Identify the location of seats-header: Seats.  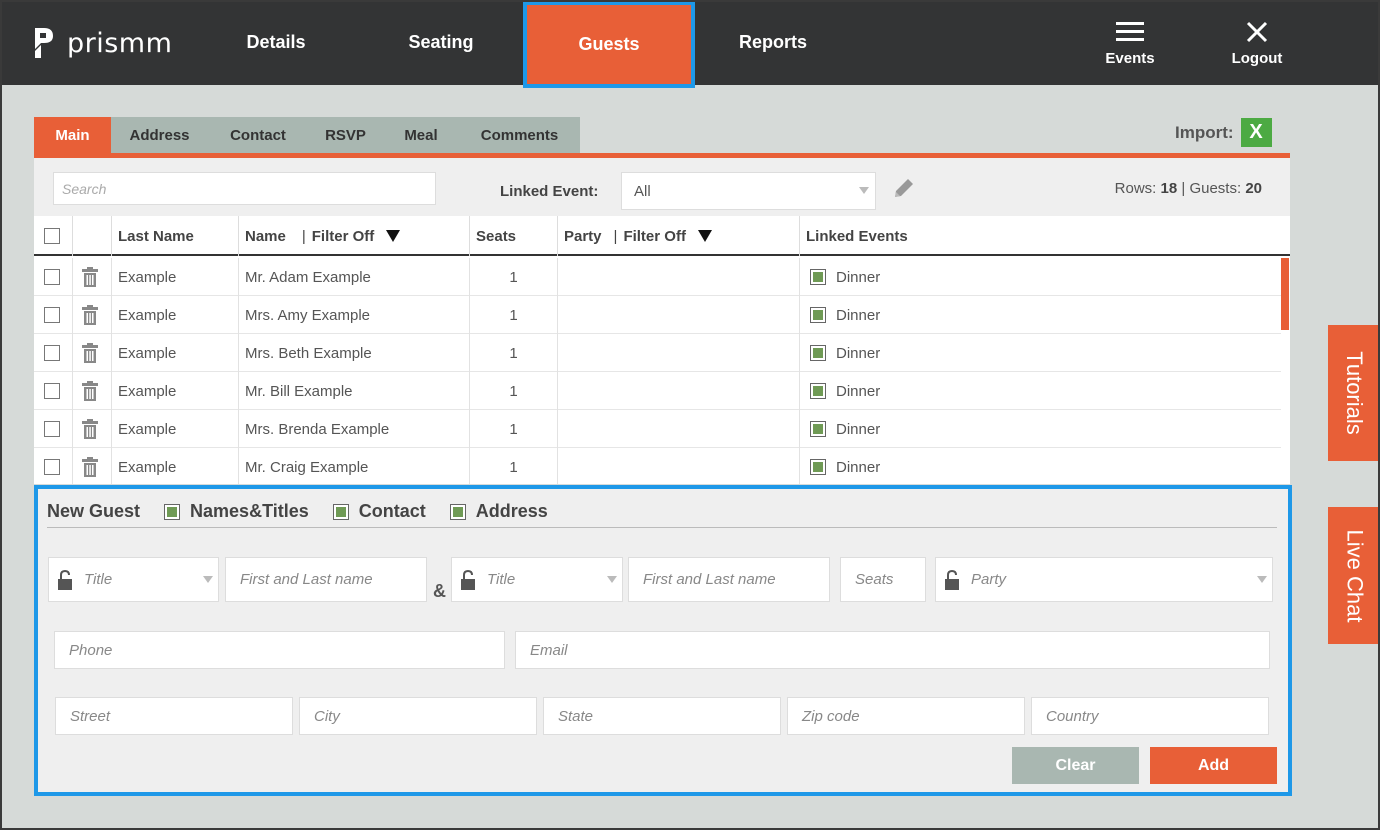
(514, 236).